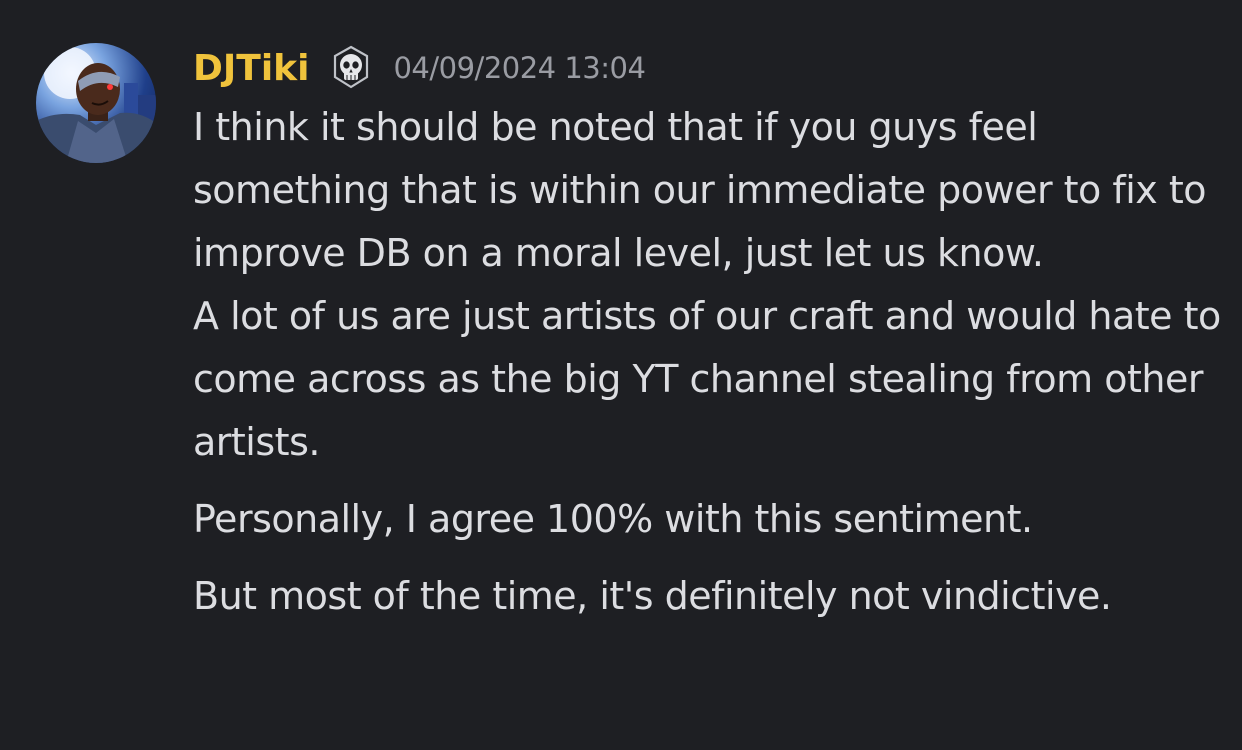 The image size is (1242, 750). What do you see at coordinates (251, 68) in the screenshot?
I see `username: DJTiki` at bounding box center [251, 68].